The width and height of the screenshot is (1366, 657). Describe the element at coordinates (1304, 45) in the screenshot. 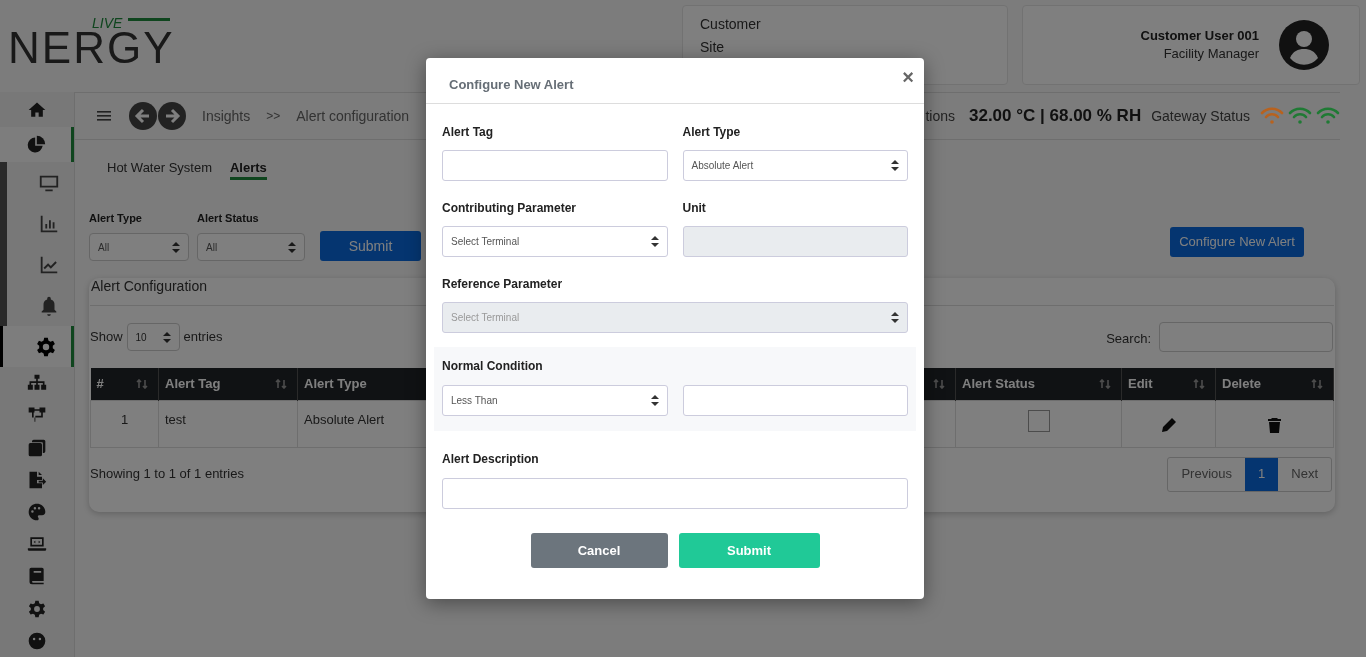

I see `avatar-icon` at that location.